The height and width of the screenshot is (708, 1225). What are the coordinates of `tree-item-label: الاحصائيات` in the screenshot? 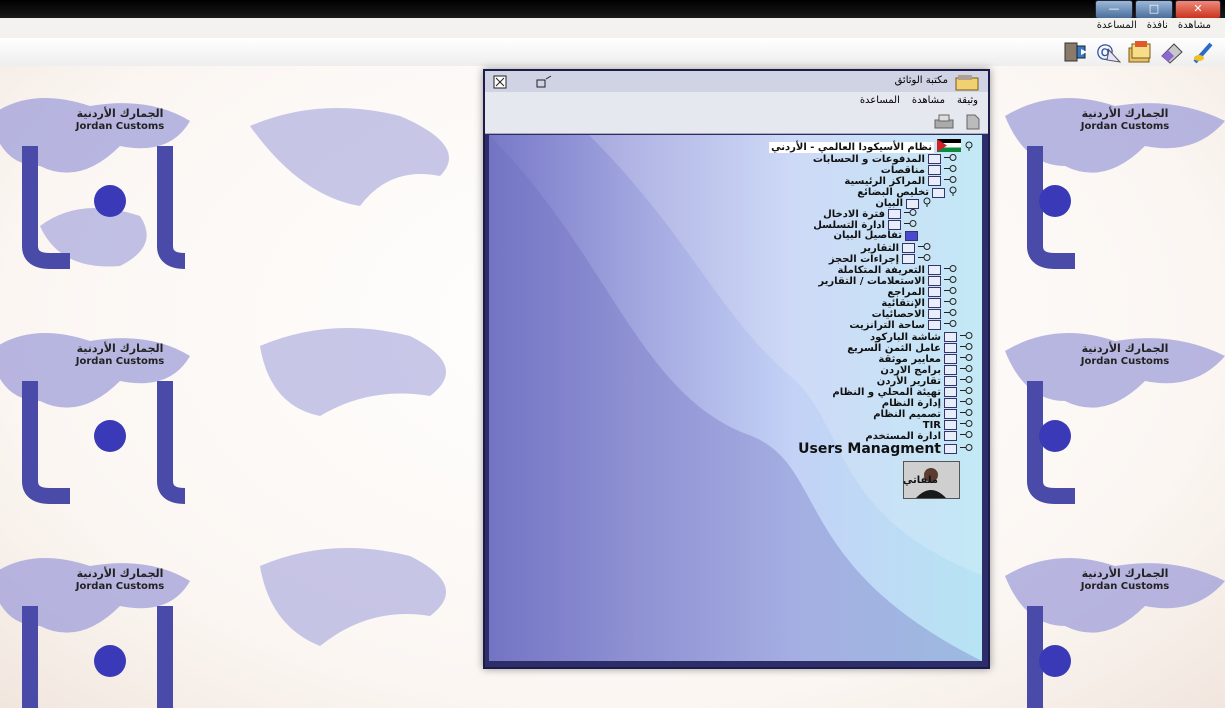 It's located at (898, 314).